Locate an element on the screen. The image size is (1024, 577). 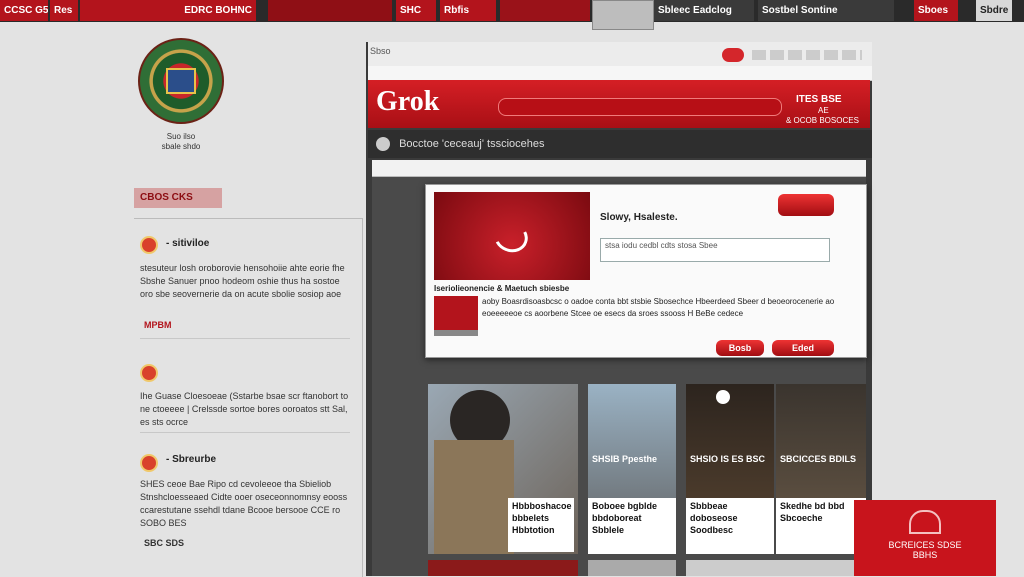
dialog-top-button is located at coordinates (806, 205).